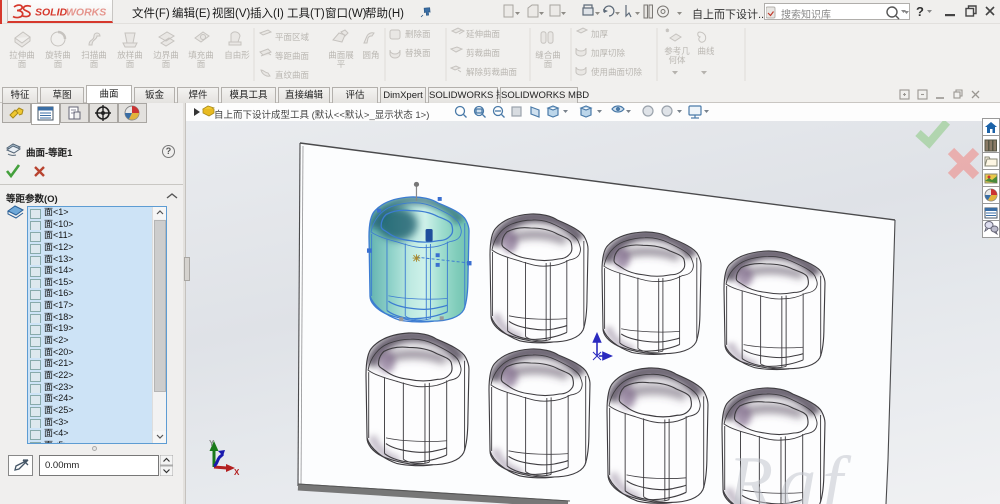  What do you see at coordinates (418, 53) in the screenshot?
I see `svg-text: 替换面` at bounding box center [418, 53].